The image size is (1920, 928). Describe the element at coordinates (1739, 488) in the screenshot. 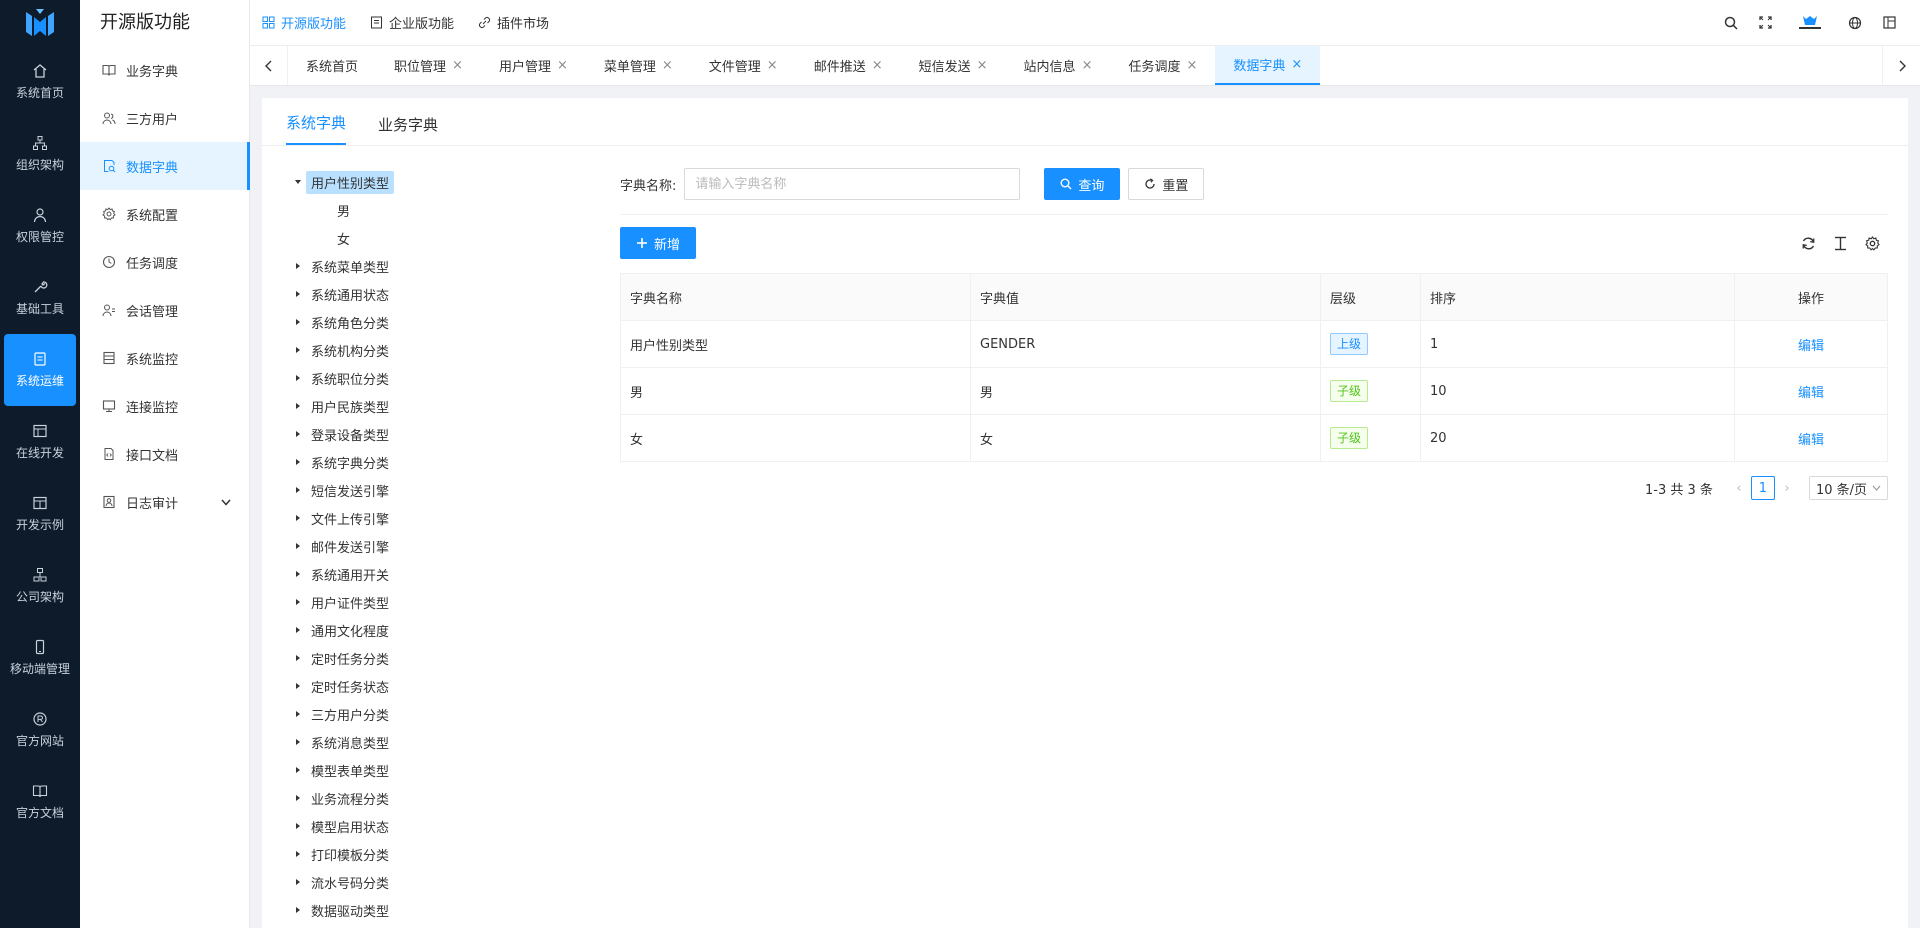

I see `prev-page-icon: ‹` at that location.